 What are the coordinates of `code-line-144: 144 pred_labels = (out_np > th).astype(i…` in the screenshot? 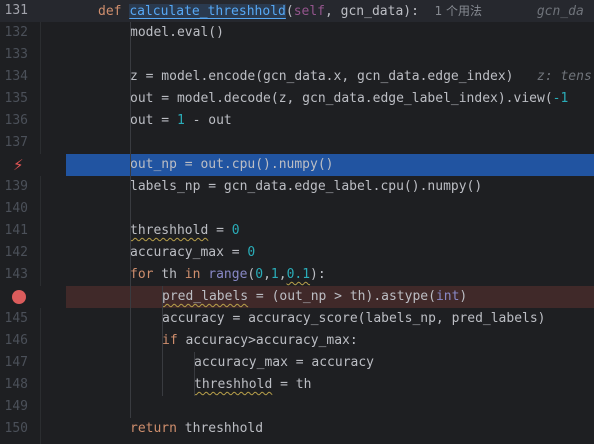 It's located at (297, 297).